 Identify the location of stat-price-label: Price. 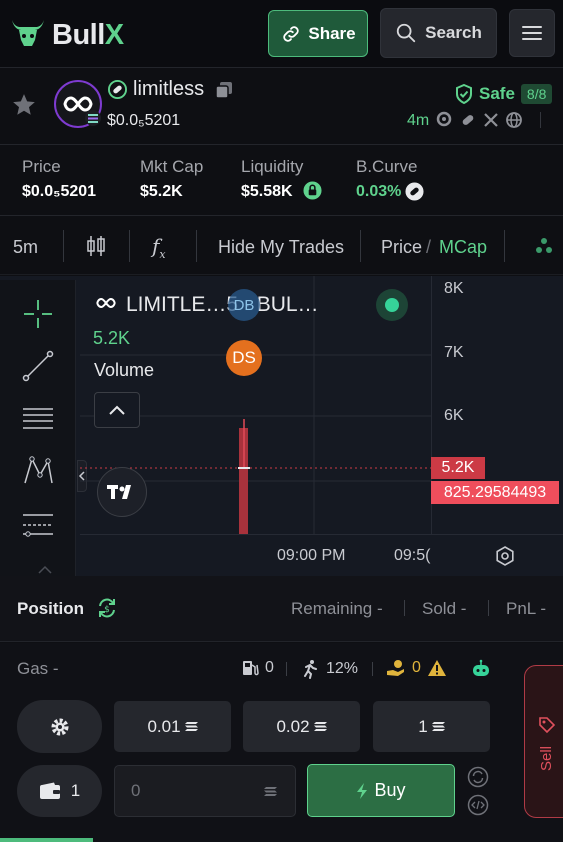
(41, 166).